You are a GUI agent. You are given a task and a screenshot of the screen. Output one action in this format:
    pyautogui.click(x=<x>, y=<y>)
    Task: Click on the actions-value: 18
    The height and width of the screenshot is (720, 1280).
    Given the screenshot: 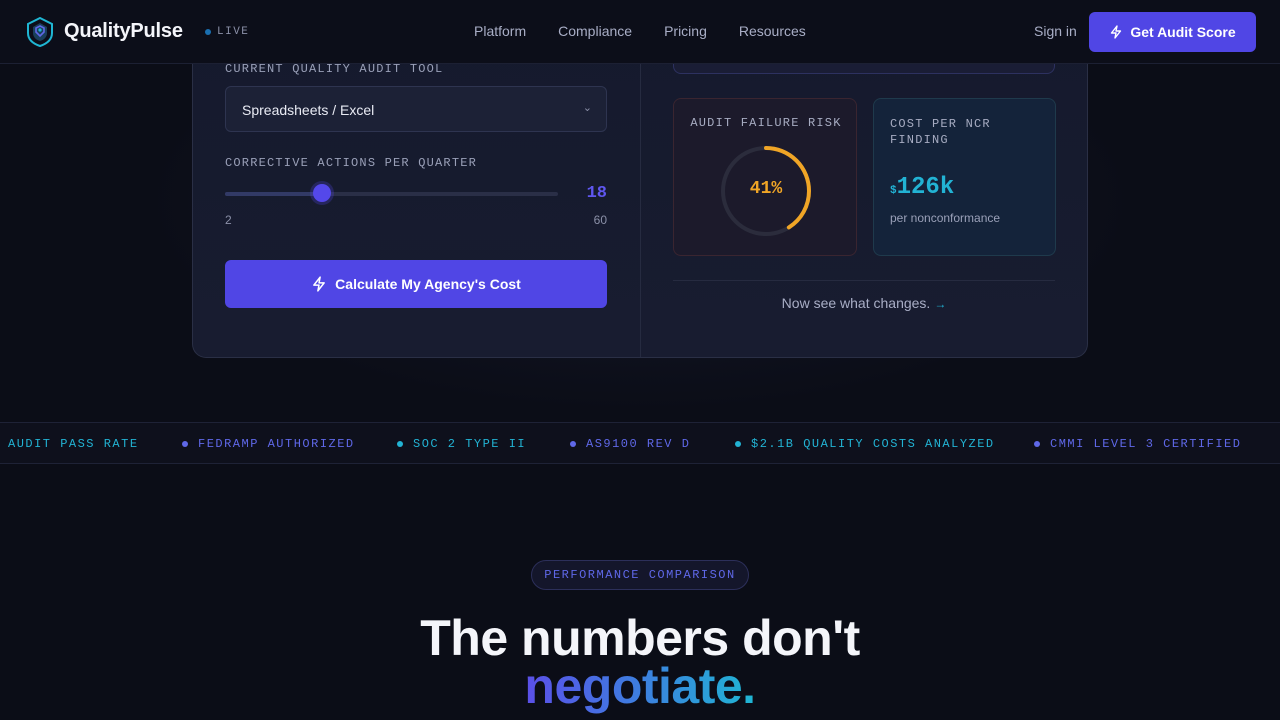 What is the action you would take?
    pyautogui.click(x=596, y=193)
    